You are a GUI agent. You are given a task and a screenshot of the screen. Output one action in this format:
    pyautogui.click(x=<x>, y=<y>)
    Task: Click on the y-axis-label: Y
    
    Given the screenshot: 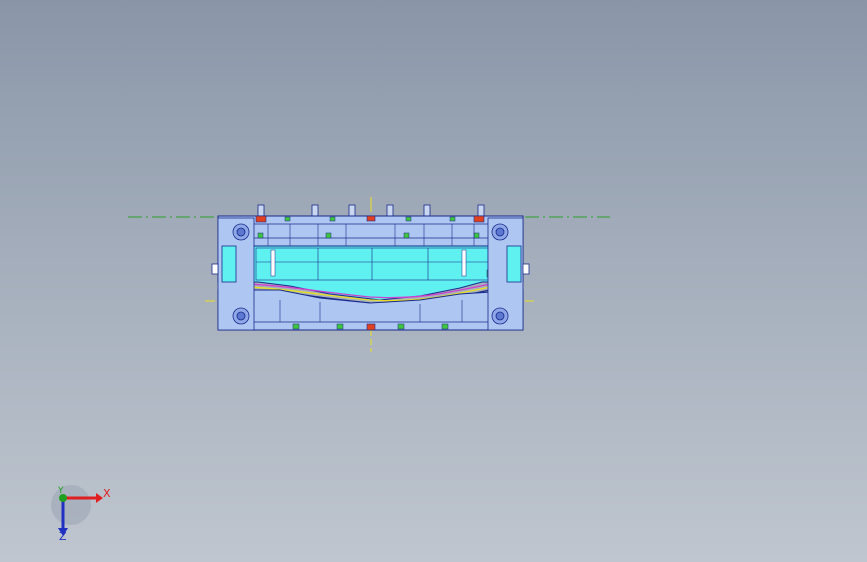 What is the action you would take?
    pyautogui.click(x=61, y=491)
    